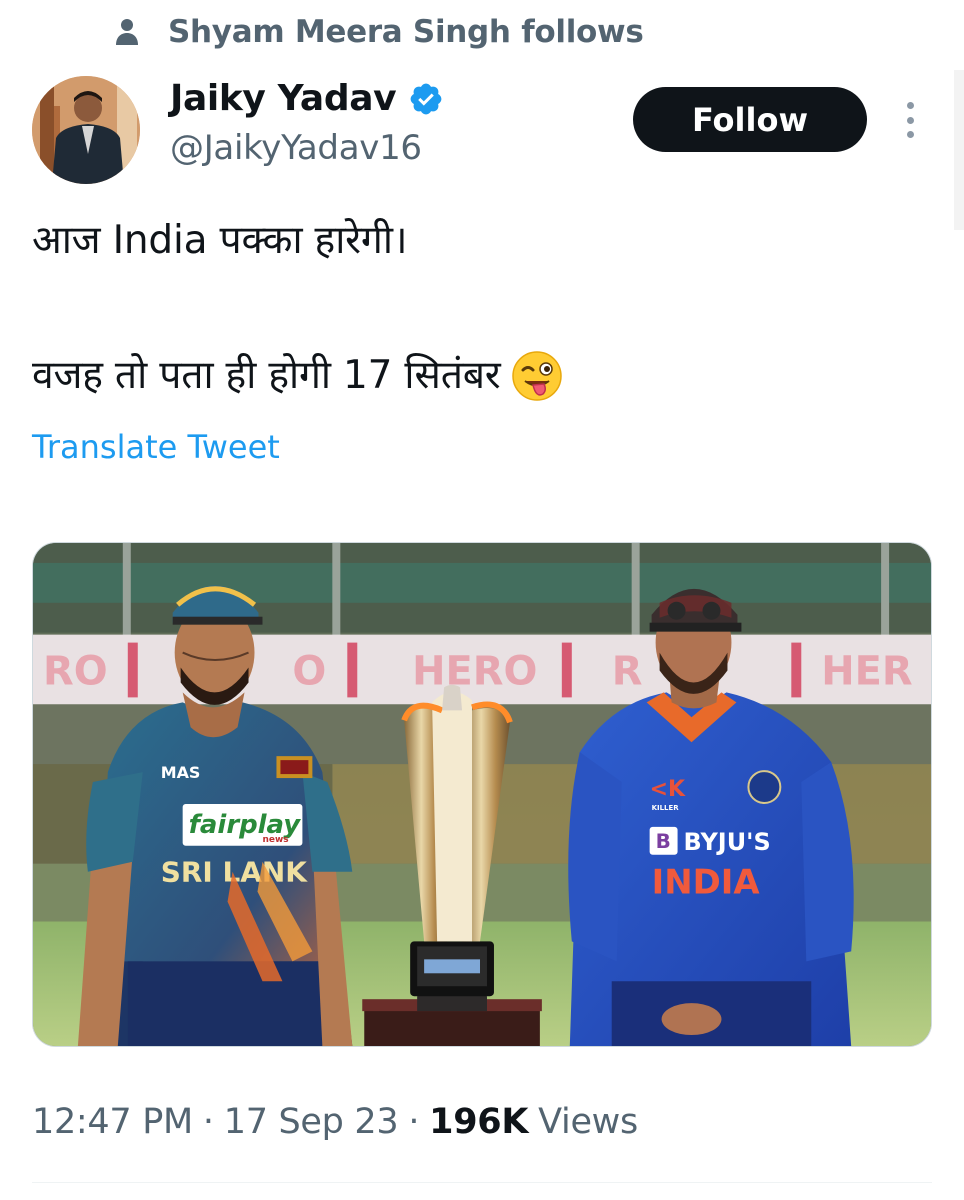 The width and height of the screenshot is (964, 1200). What do you see at coordinates (750, 119) in the screenshot?
I see `follow-button: Follow` at bounding box center [750, 119].